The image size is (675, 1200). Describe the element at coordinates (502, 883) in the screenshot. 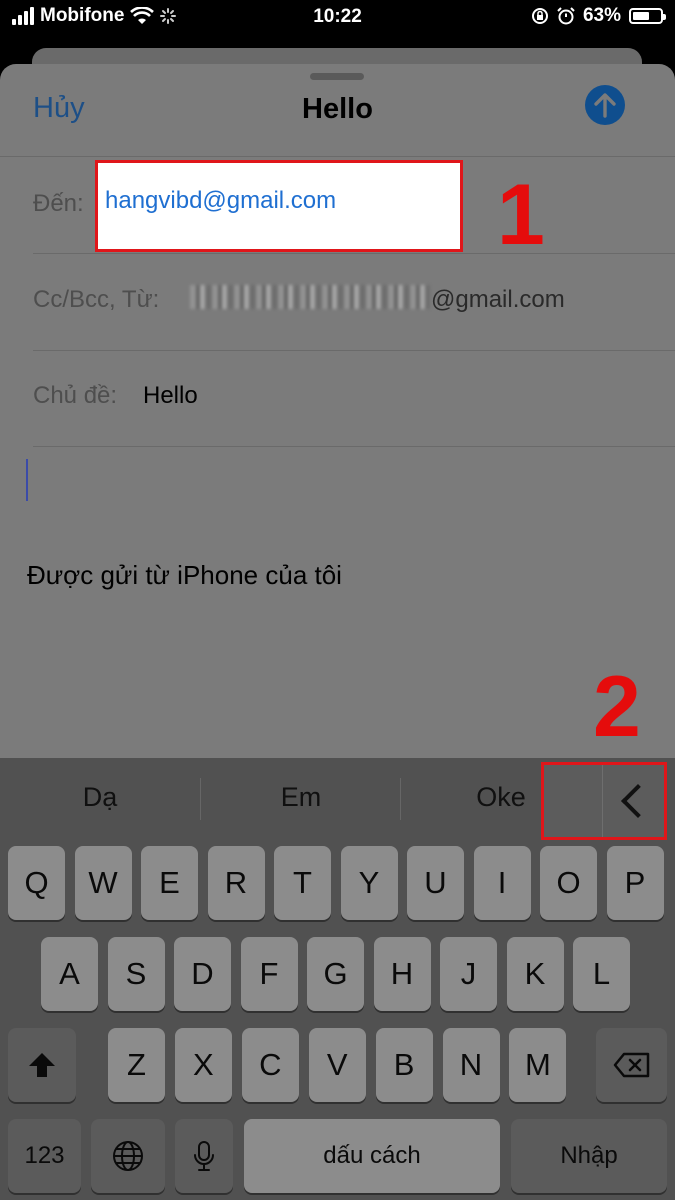

I see `key-i: I` at that location.